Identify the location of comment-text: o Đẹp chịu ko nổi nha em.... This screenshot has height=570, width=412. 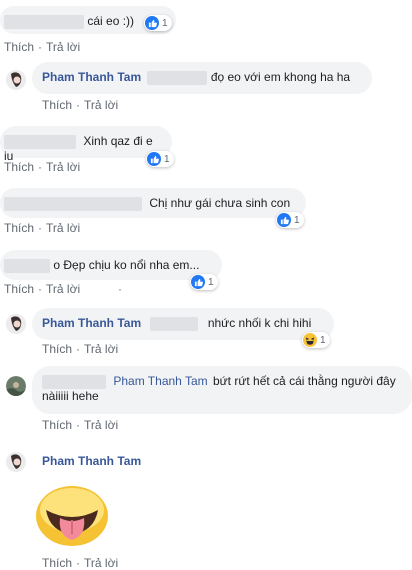
(126, 265).